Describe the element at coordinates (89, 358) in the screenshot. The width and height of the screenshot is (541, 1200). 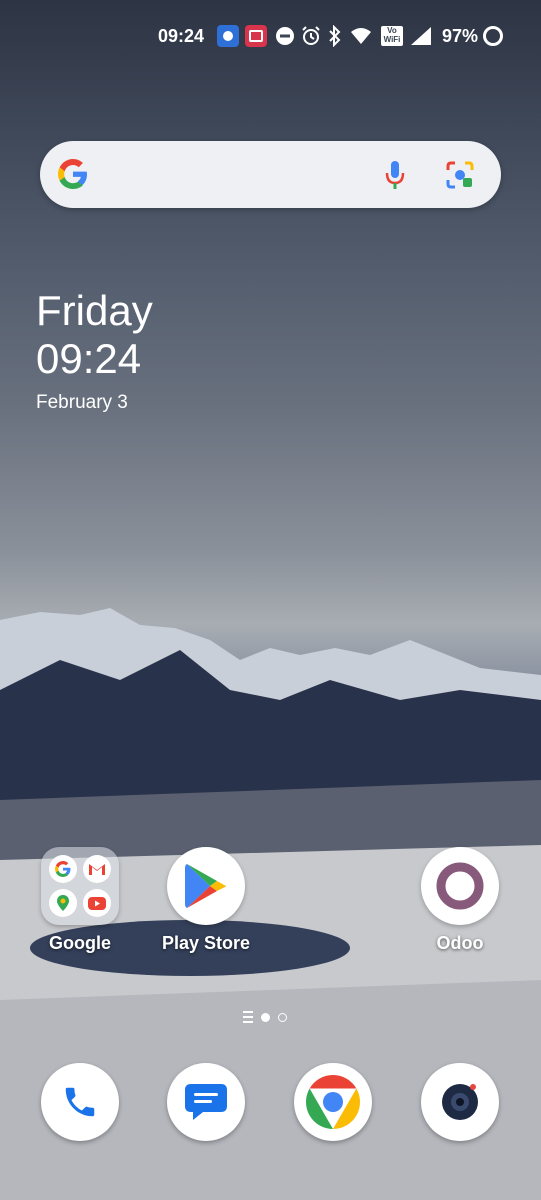
I see `clock-time: 09:24` at that location.